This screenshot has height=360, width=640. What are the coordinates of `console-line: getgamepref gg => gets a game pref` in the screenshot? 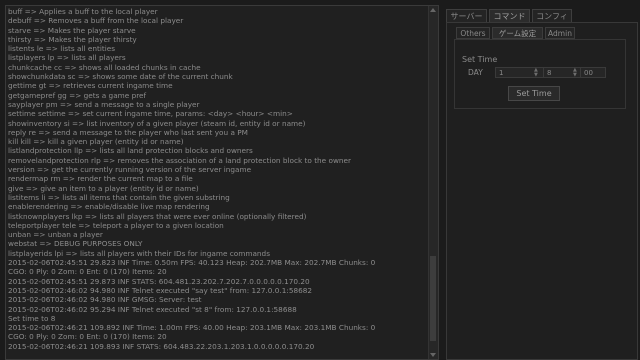 It's located at (77, 95).